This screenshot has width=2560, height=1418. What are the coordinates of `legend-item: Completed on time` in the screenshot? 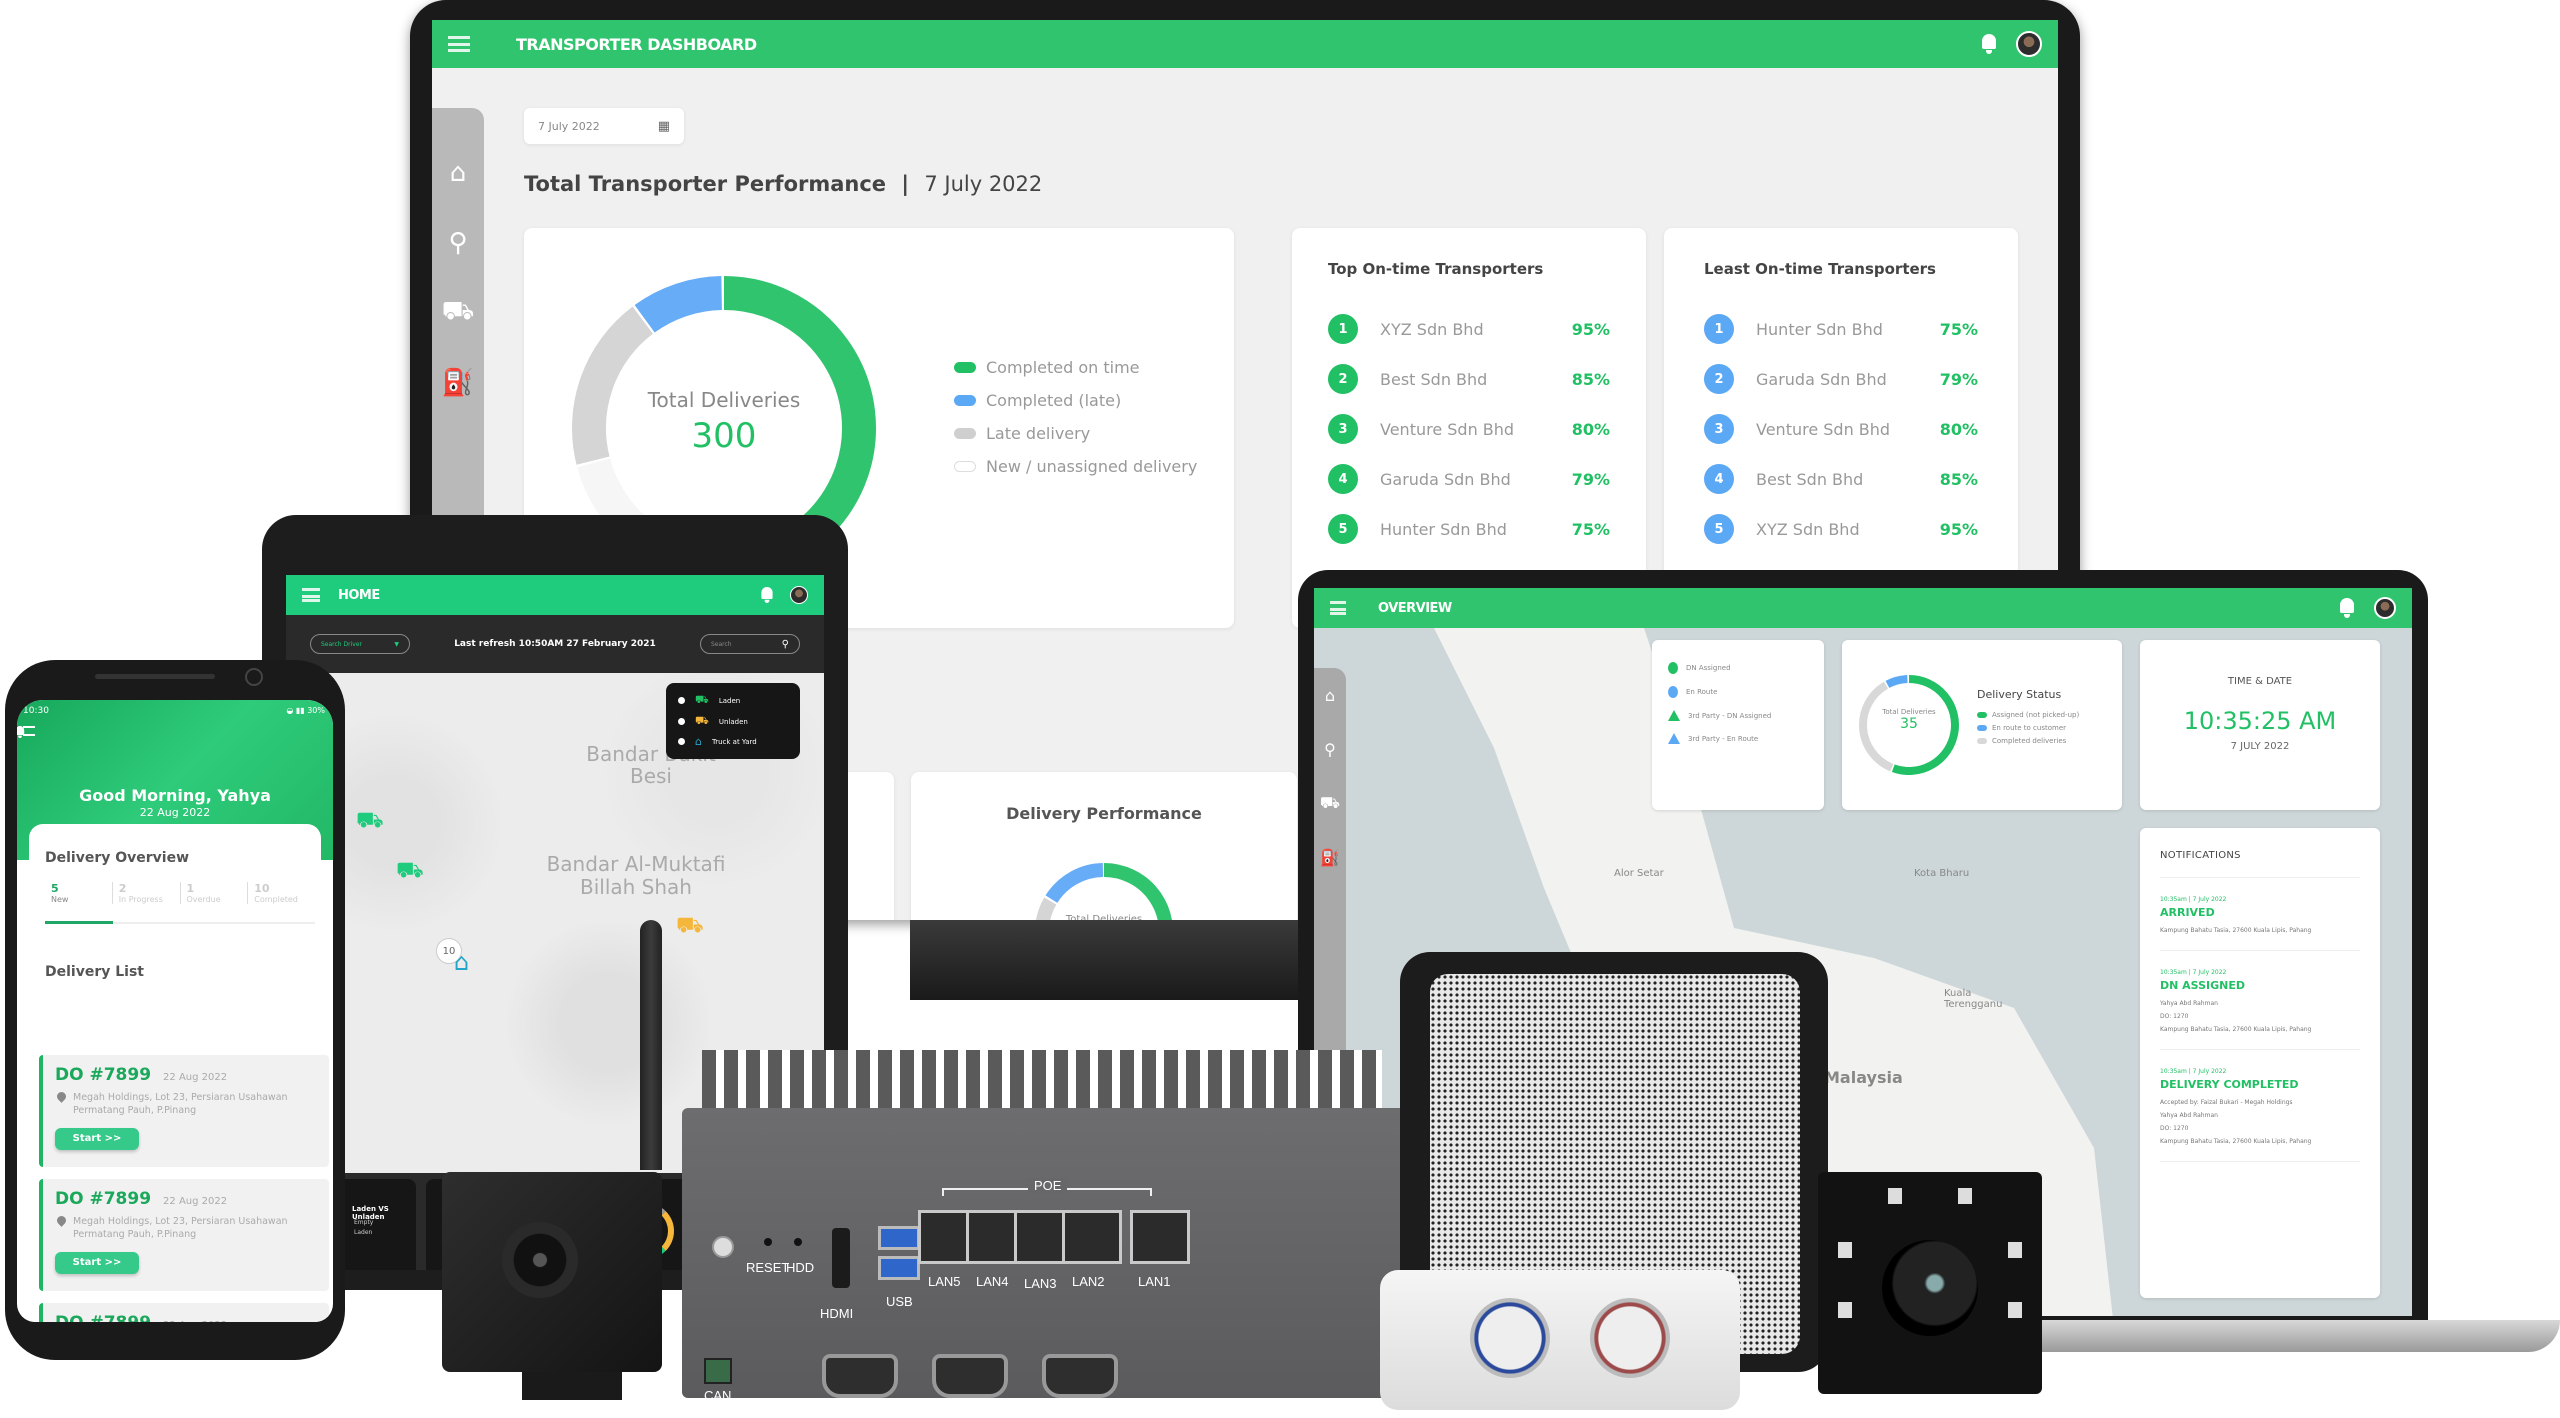 It's located at (1075, 367).